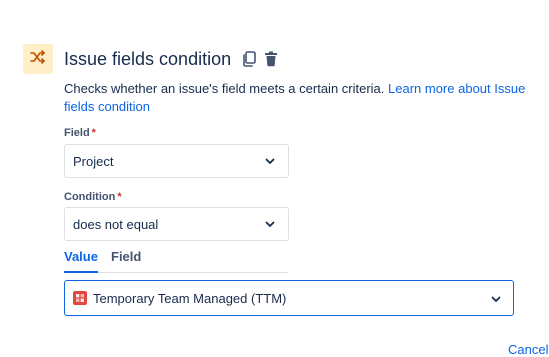 The width and height of the screenshot is (549, 357). Describe the element at coordinates (176, 259) in the screenshot. I see `value-mode-tabs: Value Field` at that location.